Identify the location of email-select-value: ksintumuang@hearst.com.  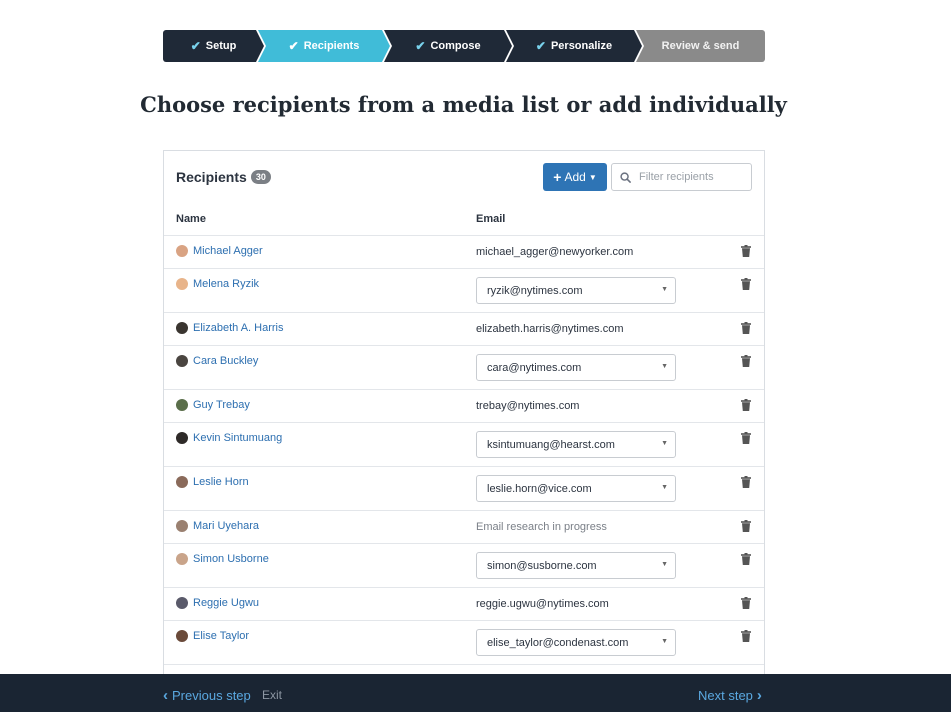
(551, 444).